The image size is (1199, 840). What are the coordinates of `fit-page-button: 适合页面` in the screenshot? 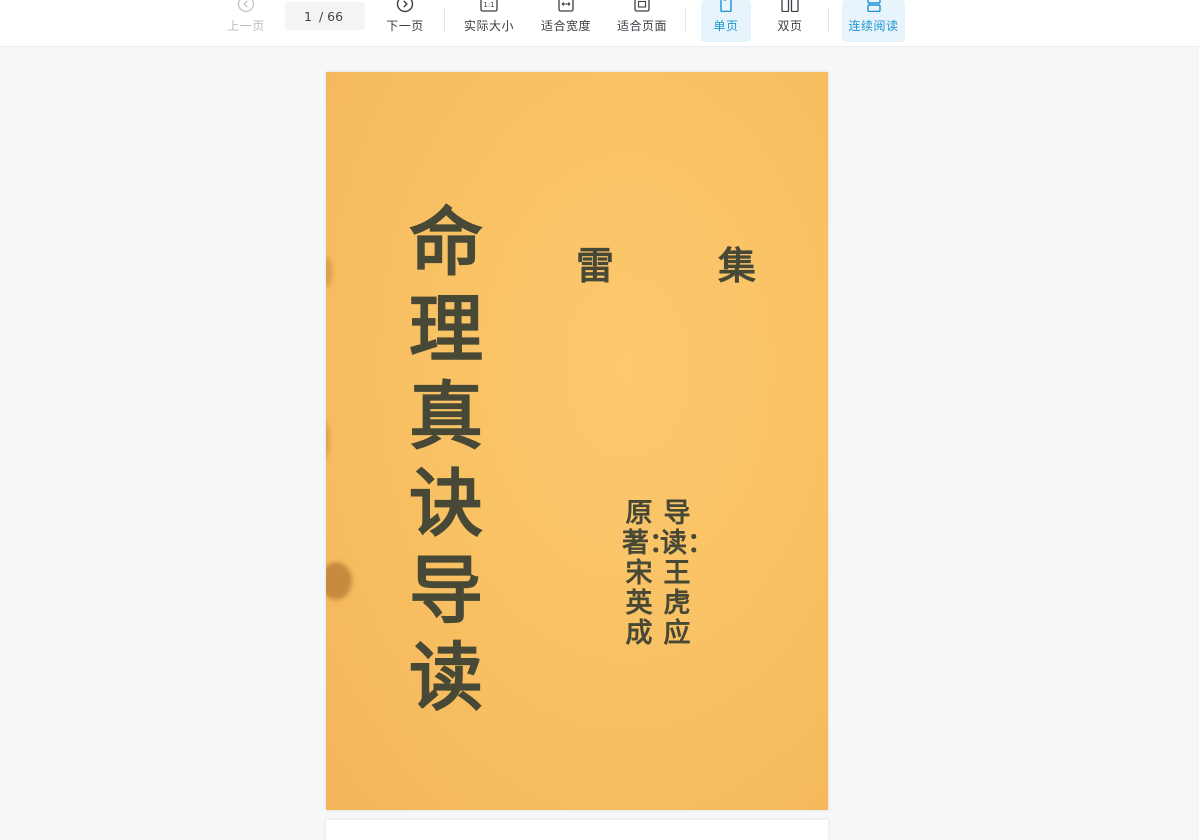 It's located at (642, 21).